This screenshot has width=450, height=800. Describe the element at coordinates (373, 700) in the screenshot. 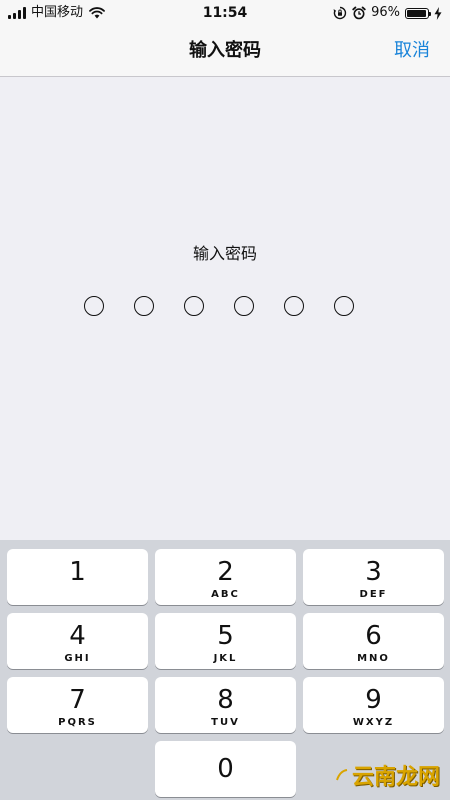

I see `key-digit: 9` at that location.